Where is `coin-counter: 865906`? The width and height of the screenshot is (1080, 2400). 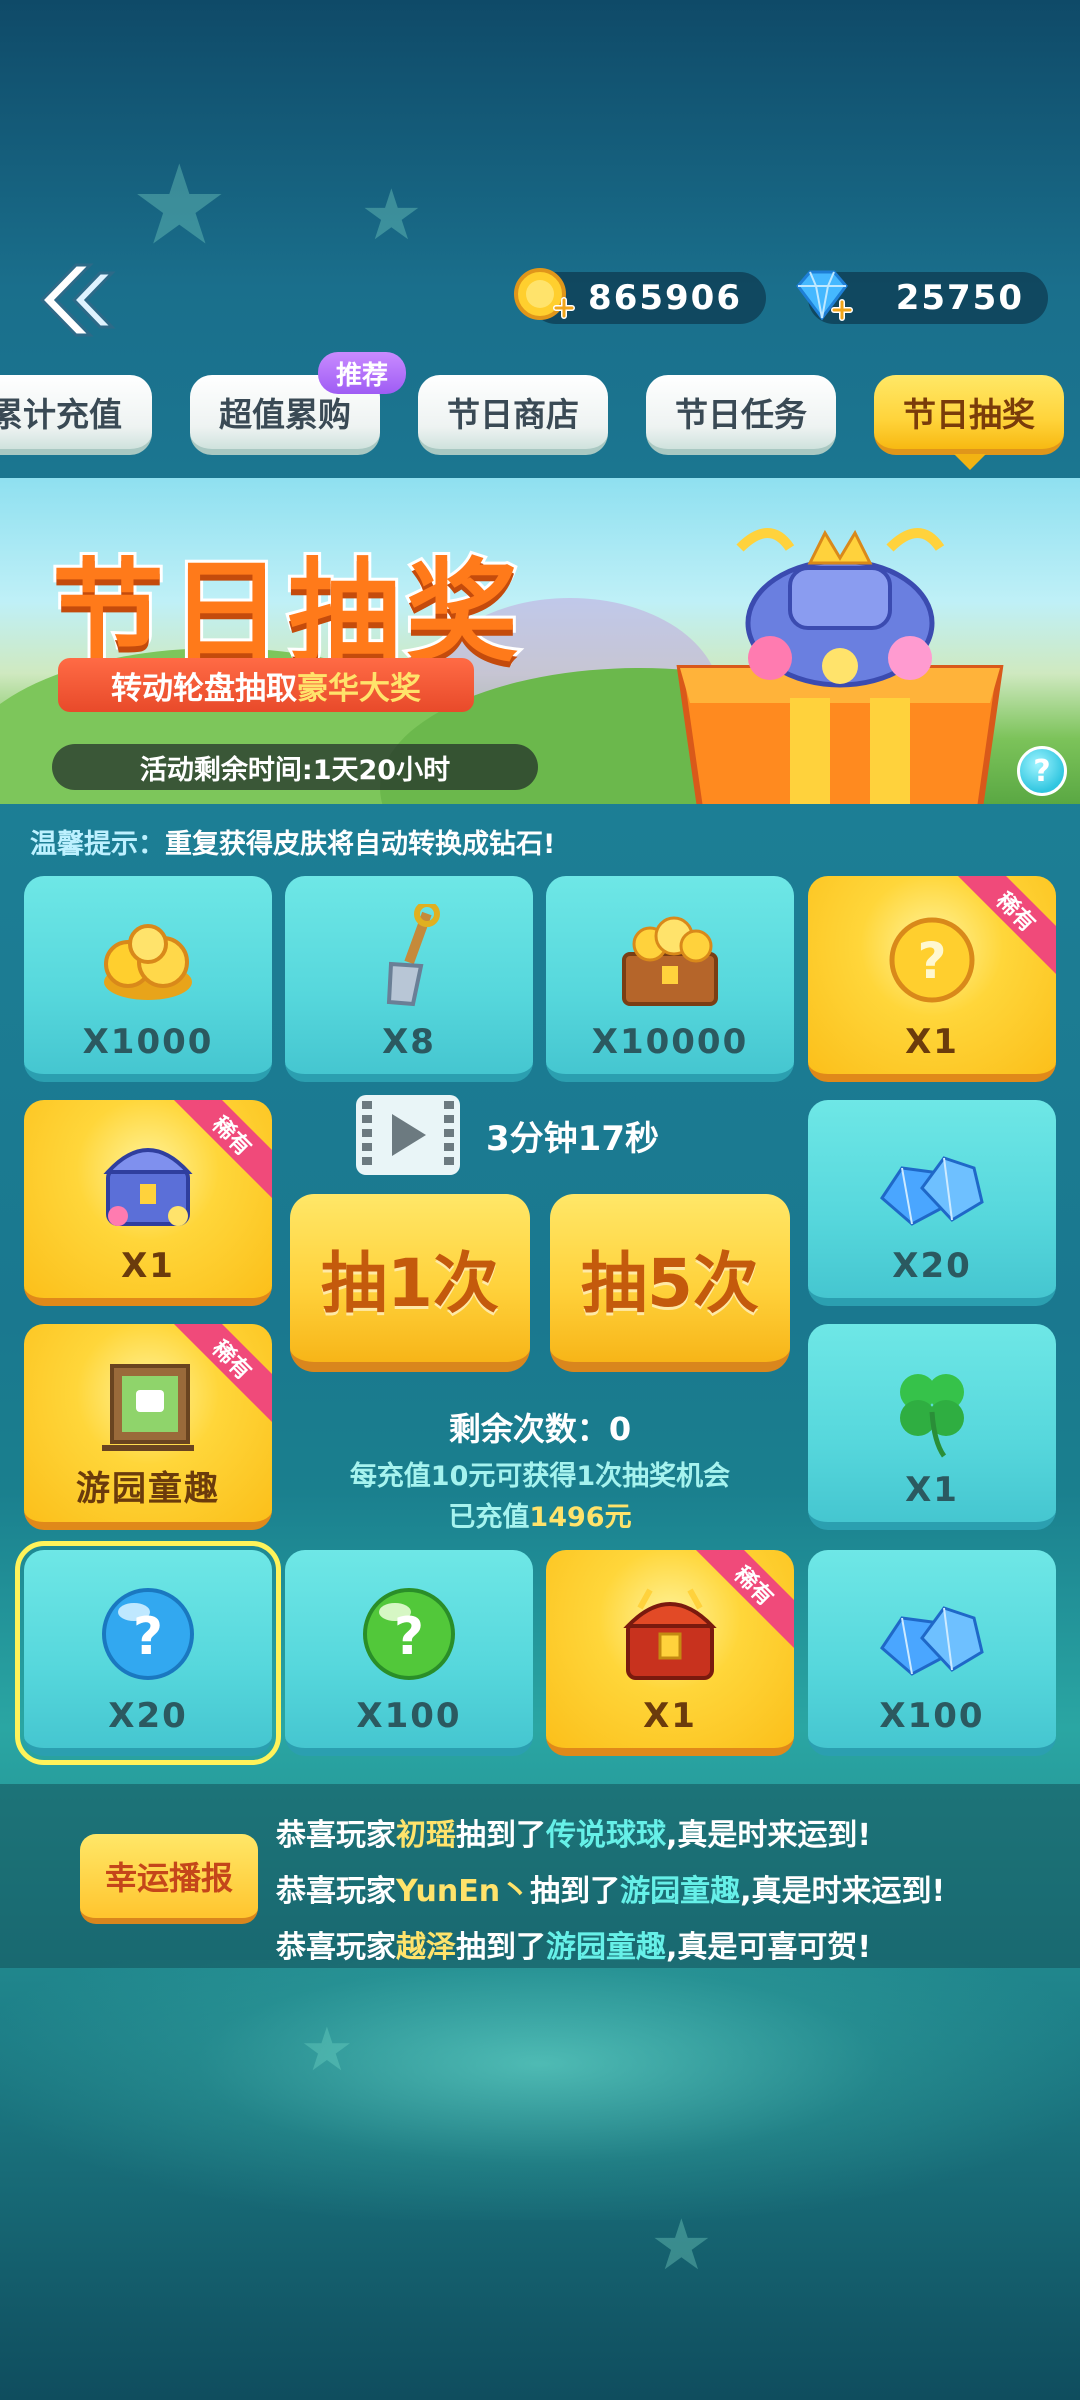
coin-counter: 865906 is located at coordinates (640, 296).